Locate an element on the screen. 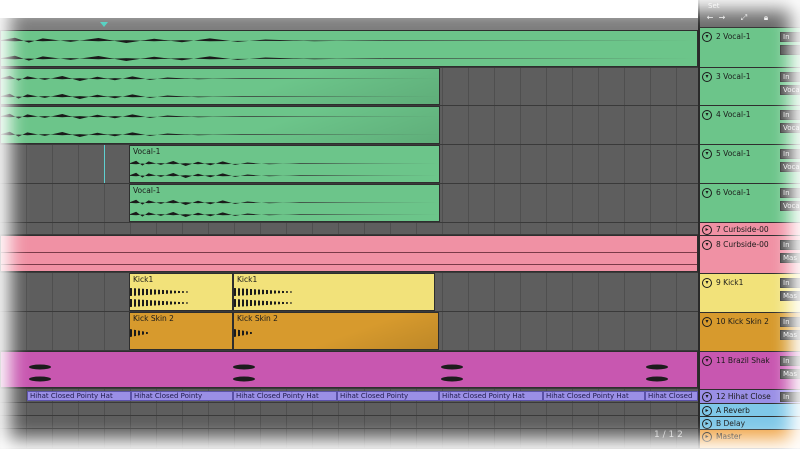 This screenshot has width=800, height=449. track-header: ▾ 12 Hihat Close In is located at coordinates (750, 397).